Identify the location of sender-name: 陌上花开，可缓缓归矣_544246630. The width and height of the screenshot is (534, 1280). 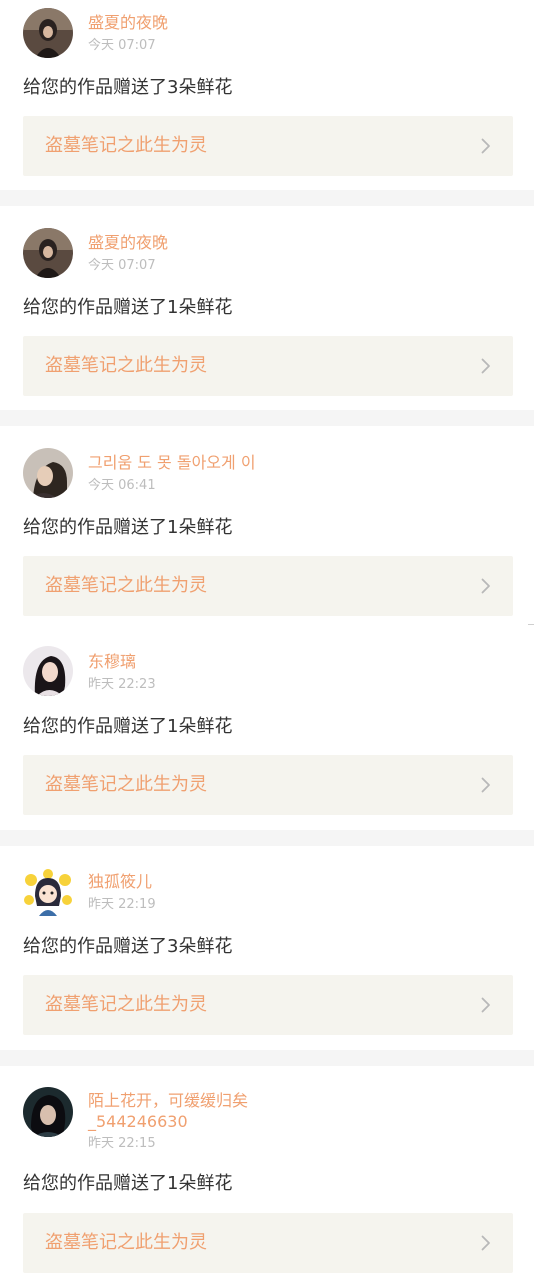
(208, 1111).